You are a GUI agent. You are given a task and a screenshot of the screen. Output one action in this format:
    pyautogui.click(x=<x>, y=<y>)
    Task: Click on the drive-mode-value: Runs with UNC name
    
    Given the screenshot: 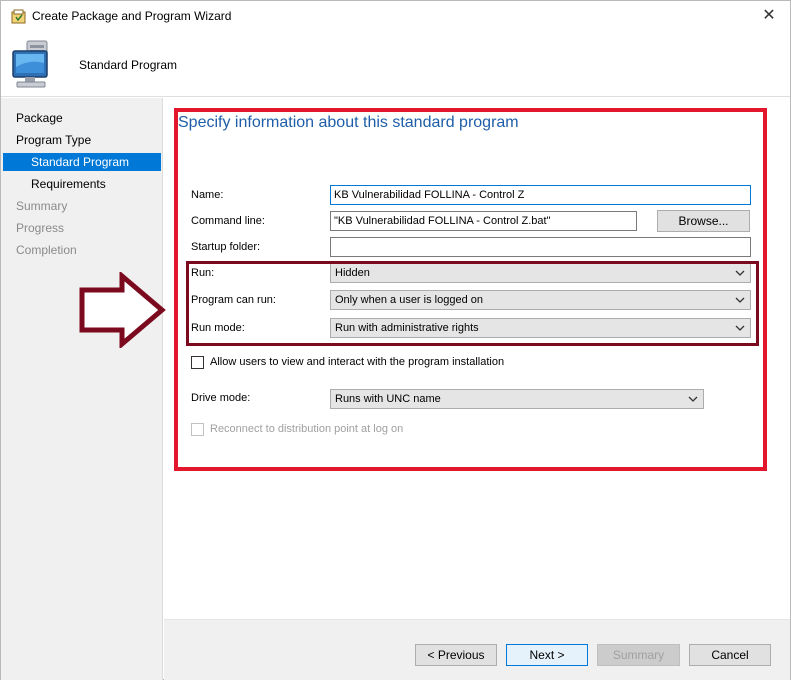 What is the action you would take?
    pyautogui.click(x=388, y=399)
    